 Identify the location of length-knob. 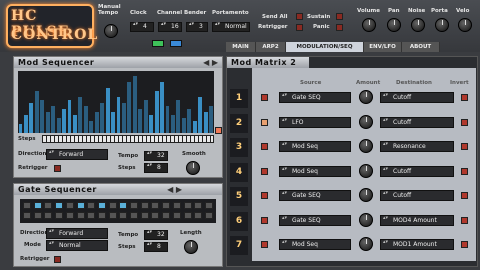
(191, 247).